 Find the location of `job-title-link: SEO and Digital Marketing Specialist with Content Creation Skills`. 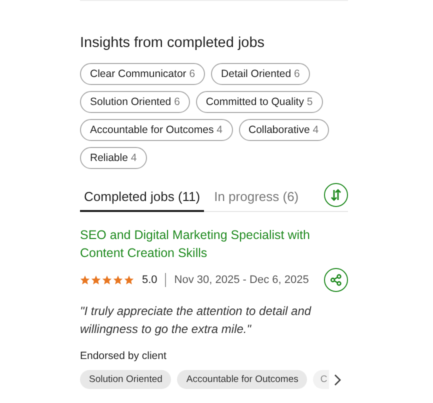

job-title-link: SEO and Digital Marketing Specialist with Content Creation Skills is located at coordinates (214, 244).